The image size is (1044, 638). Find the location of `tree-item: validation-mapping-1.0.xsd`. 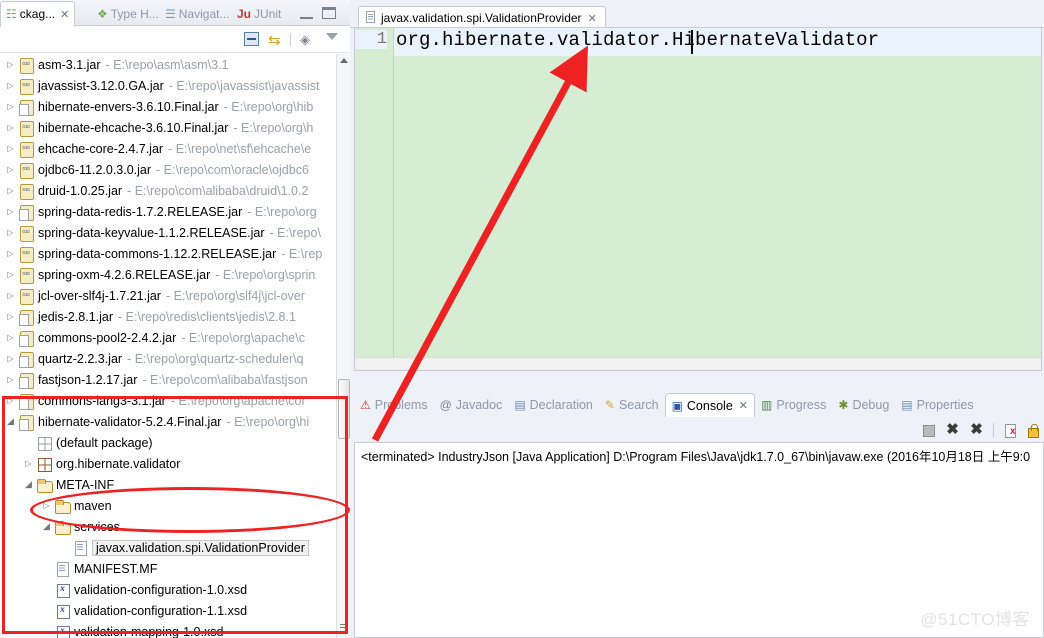

tree-item: validation-mapping-1.0.xsd is located at coordinates (167, 629).